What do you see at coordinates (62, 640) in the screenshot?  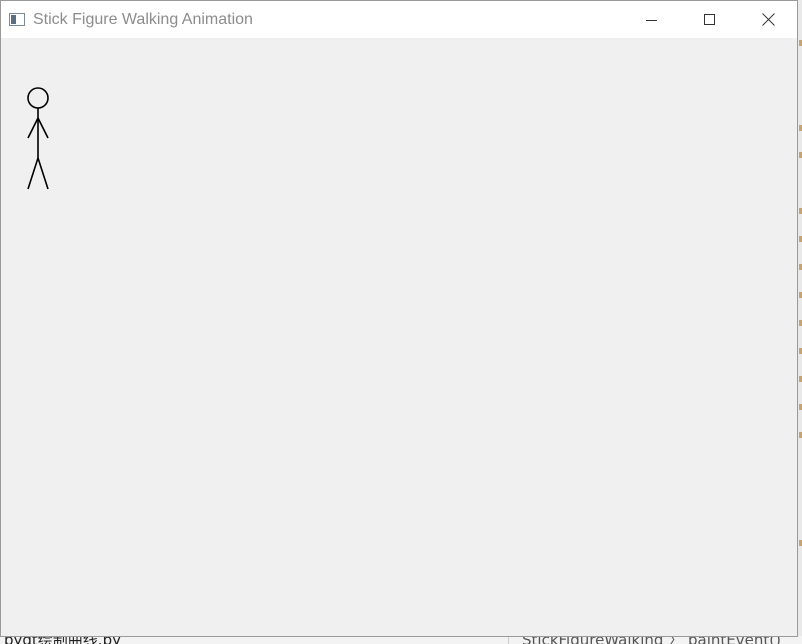 I see `background-file-tab: pyqt绘制曲线.py` at bounding box center [62, 640].